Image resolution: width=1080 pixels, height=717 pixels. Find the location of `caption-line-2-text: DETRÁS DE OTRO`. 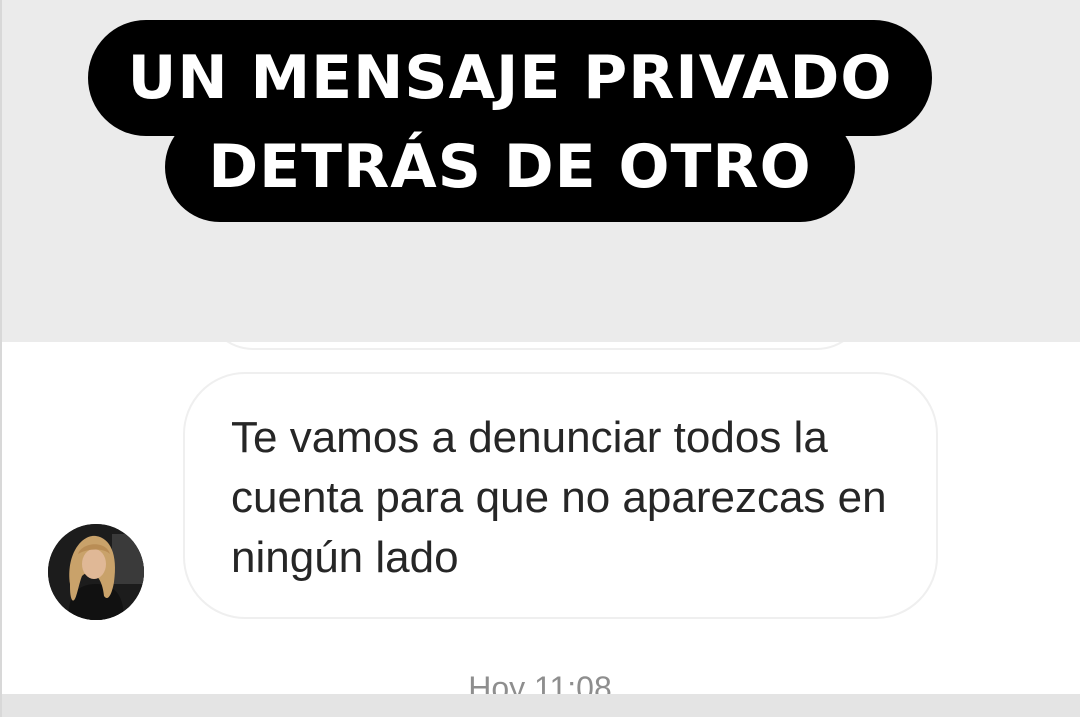

caption-line-2-text: DETRÁS DE OTRO is located at coordinates (510, 167).